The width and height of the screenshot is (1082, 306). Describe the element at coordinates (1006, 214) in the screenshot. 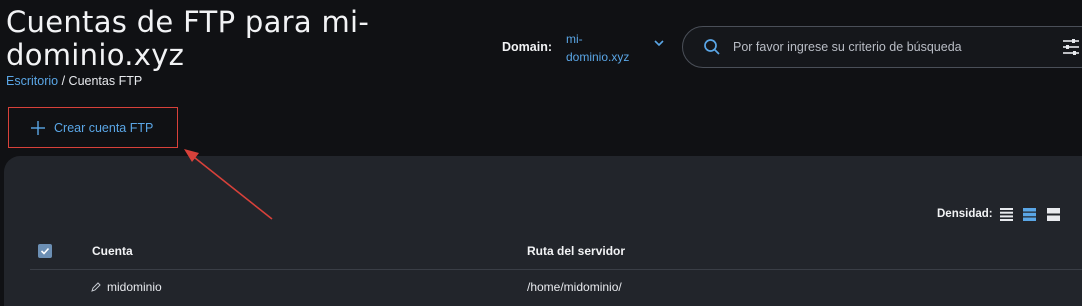

I see `density-compact-icon` at that location.